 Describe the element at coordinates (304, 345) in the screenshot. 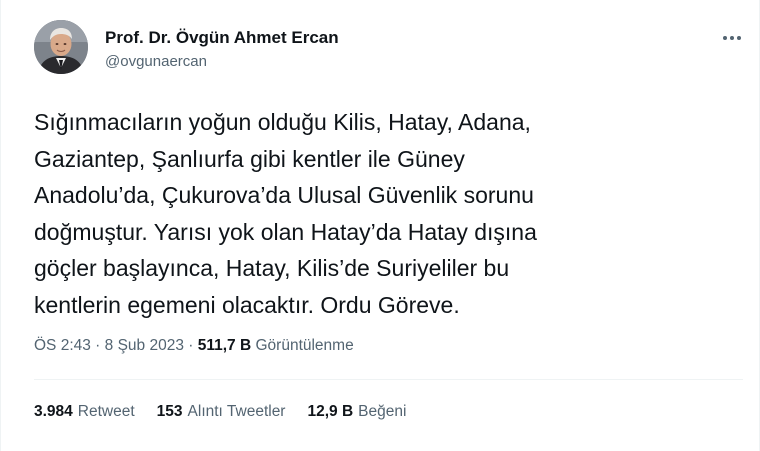

I see `views-label: Görüntülenme` at that location.